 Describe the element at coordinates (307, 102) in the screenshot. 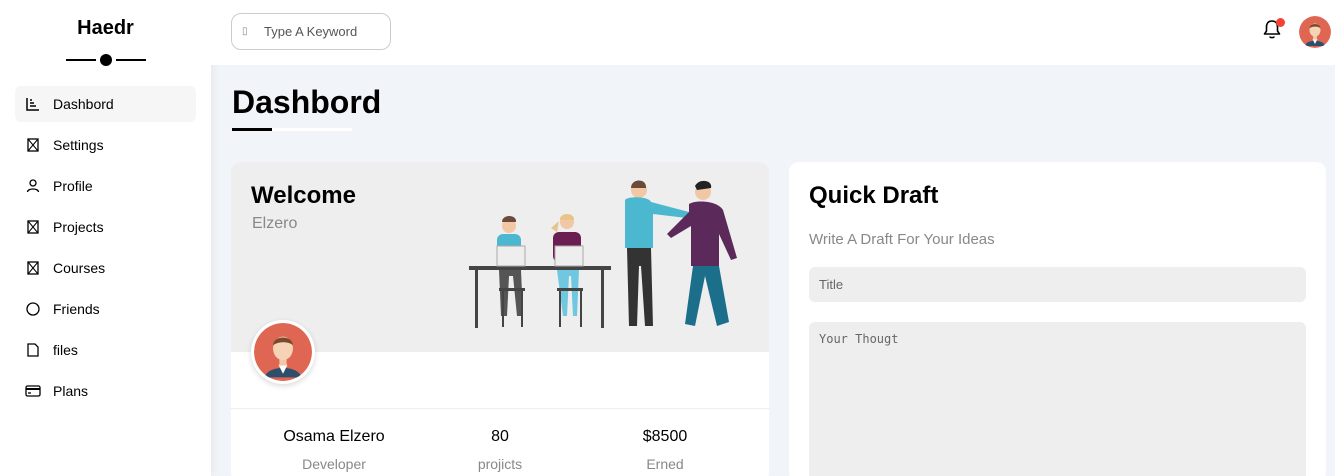

I see `page-title: Dashbord` at that location.